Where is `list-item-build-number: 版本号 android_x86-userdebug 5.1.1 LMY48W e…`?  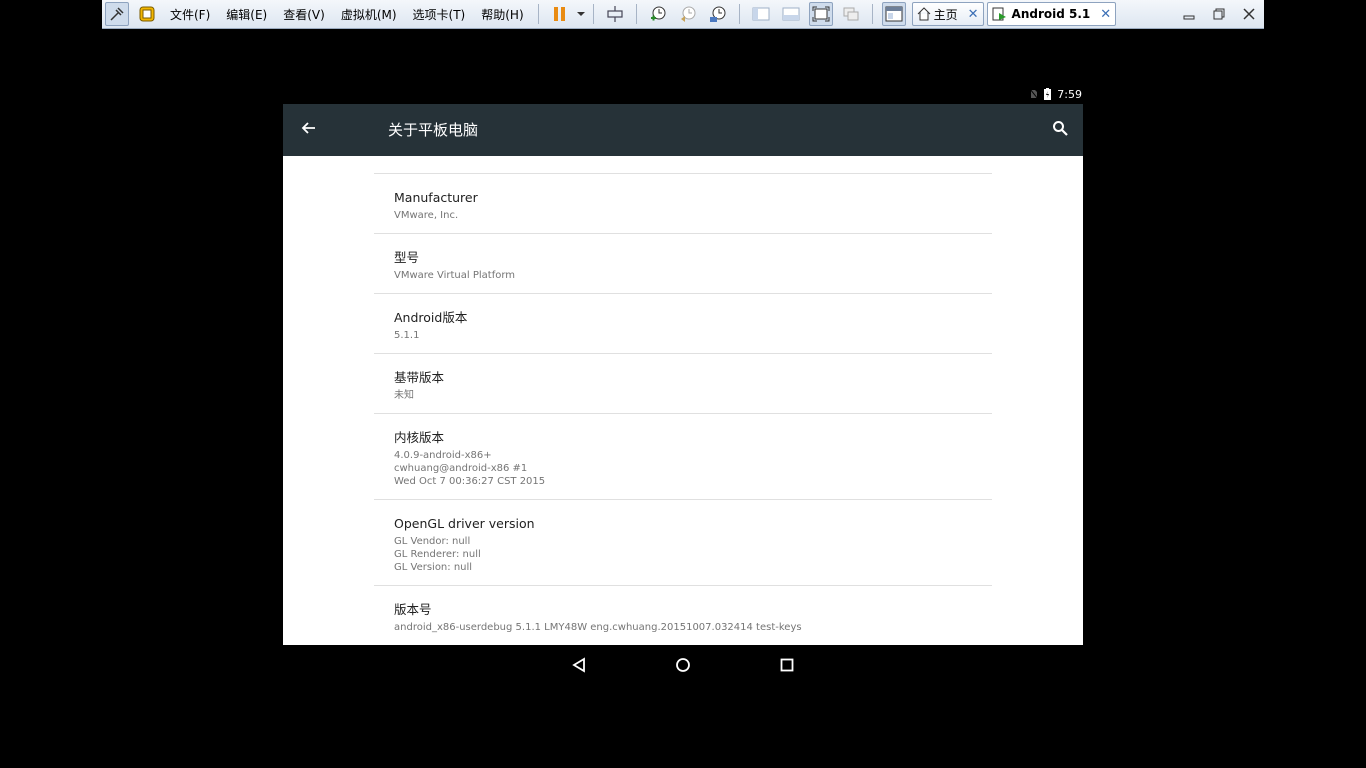
list-item-build-number: 版本号 android_x86-userdebug 5.1.1 LMY48W e… is located at coordinates (683, 615).